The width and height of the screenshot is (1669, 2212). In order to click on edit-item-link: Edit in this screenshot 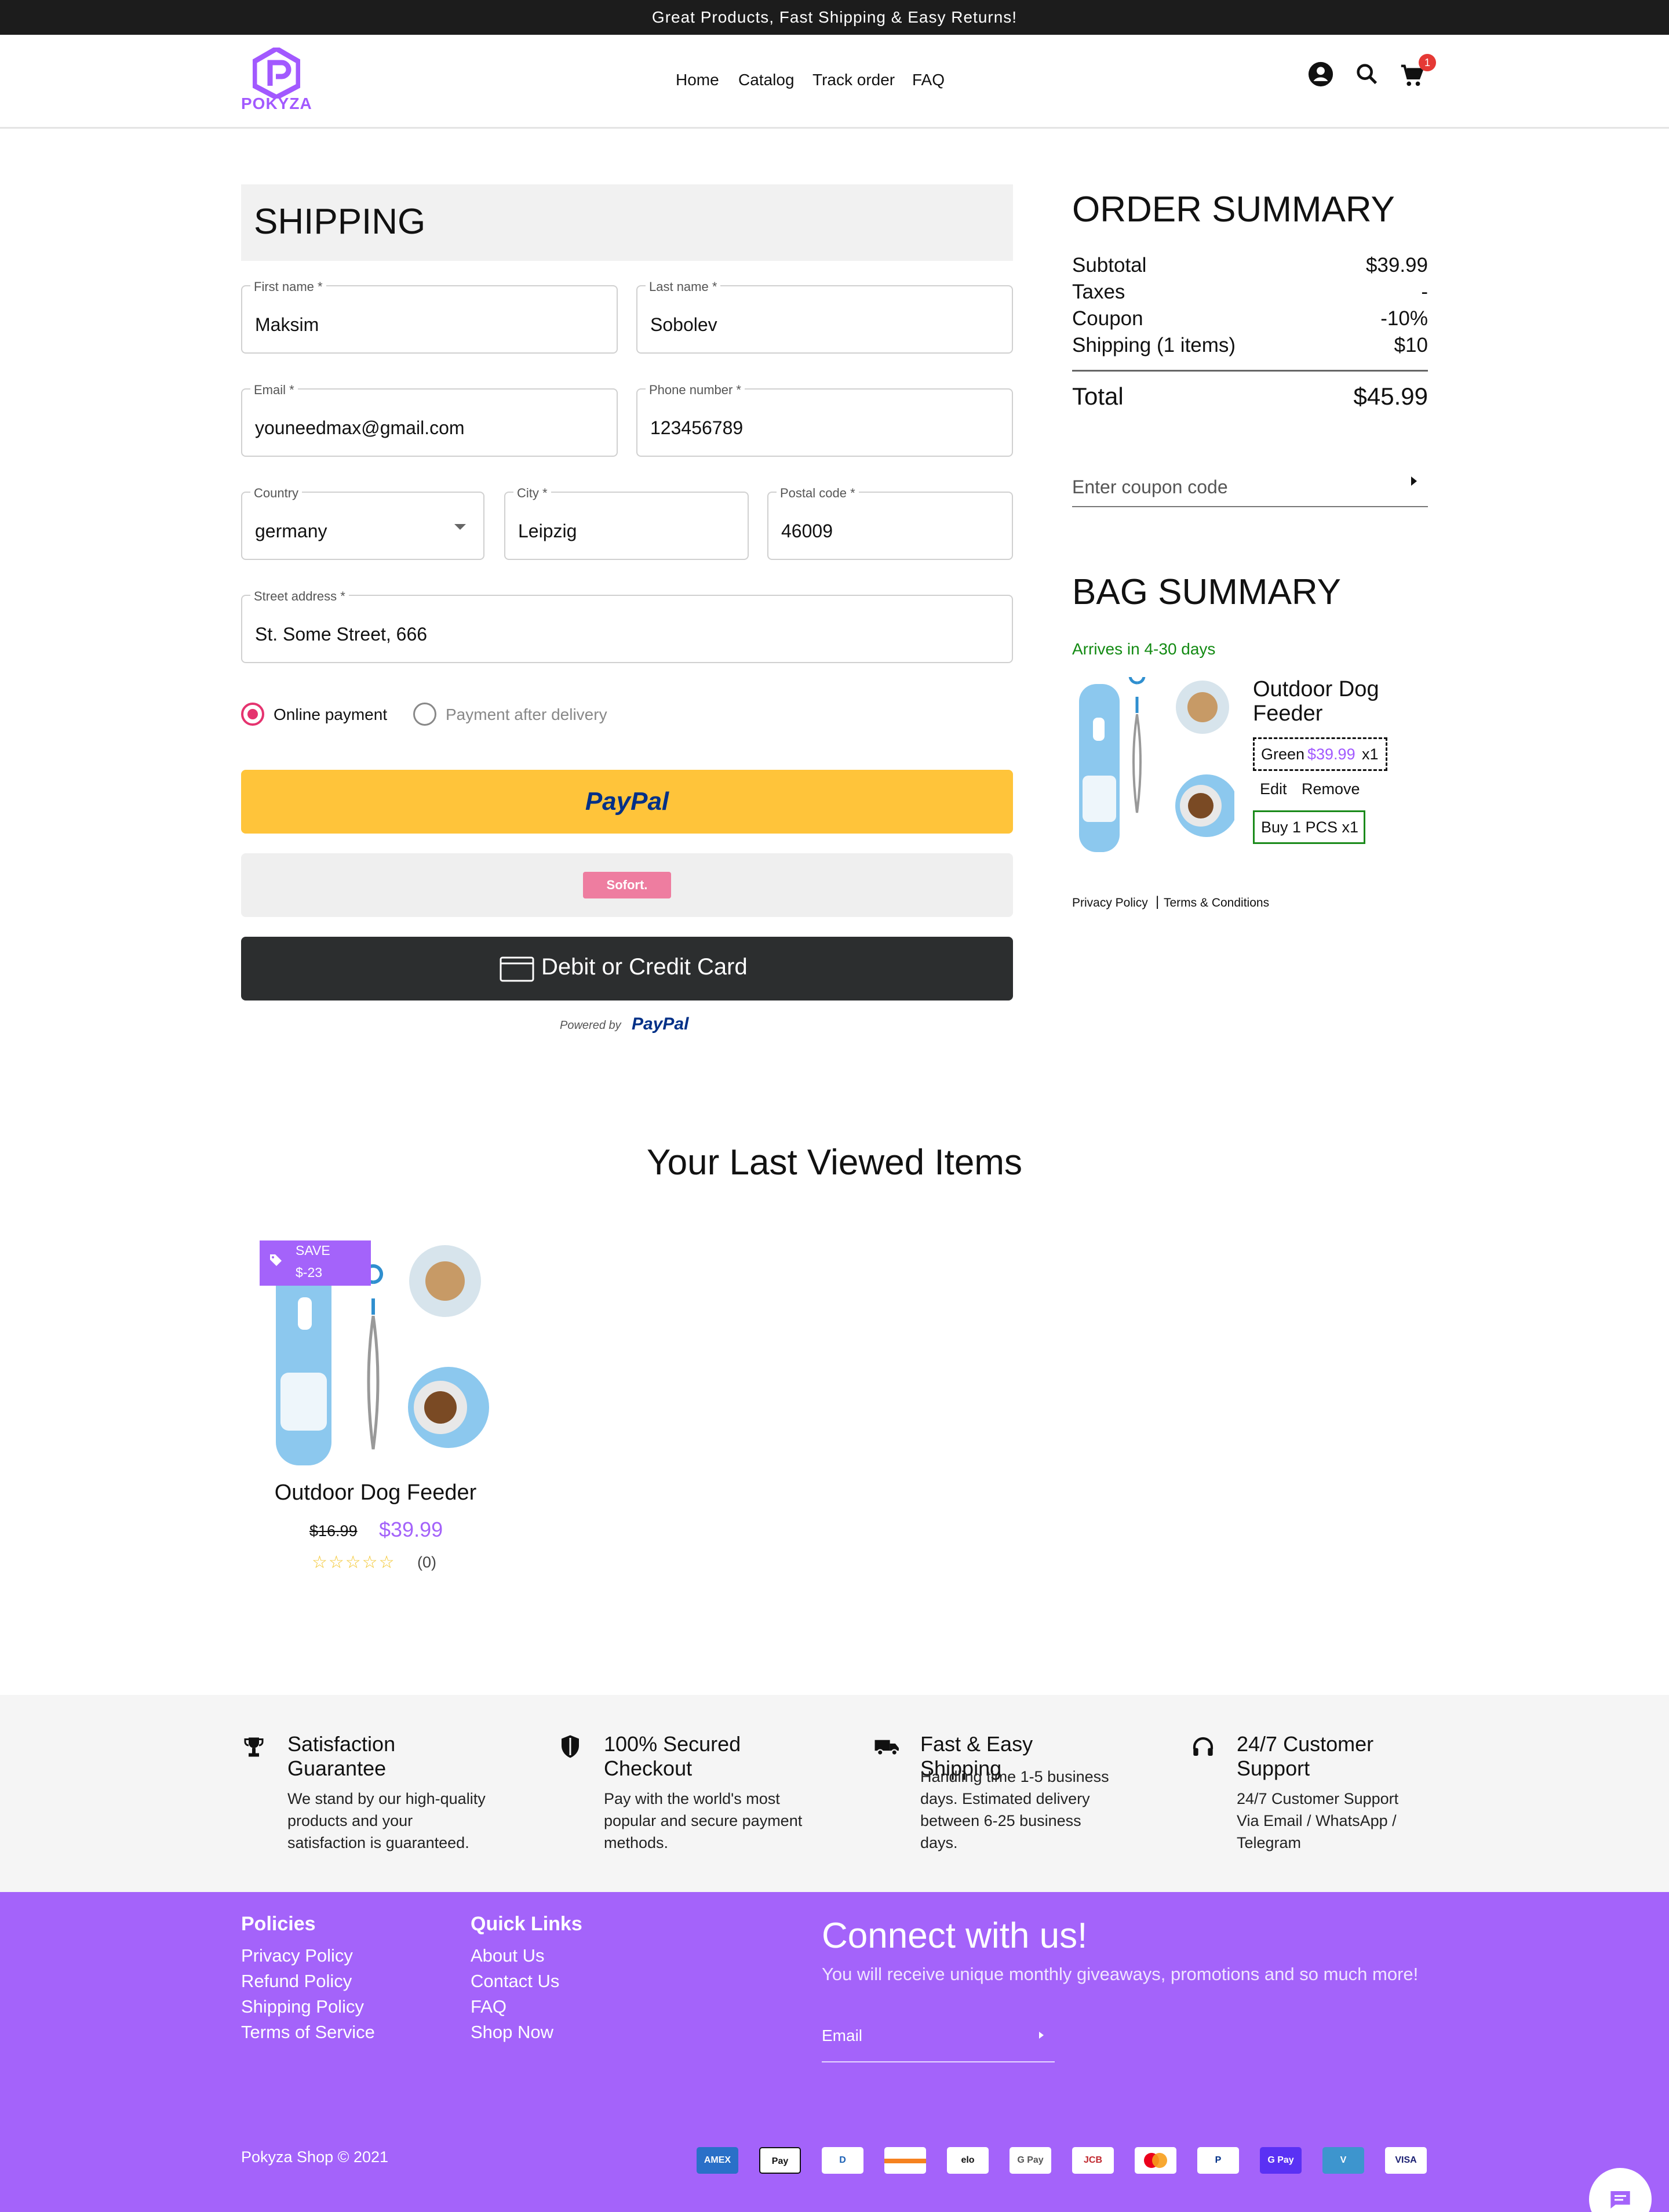, I will do `click(1273, 789)`.